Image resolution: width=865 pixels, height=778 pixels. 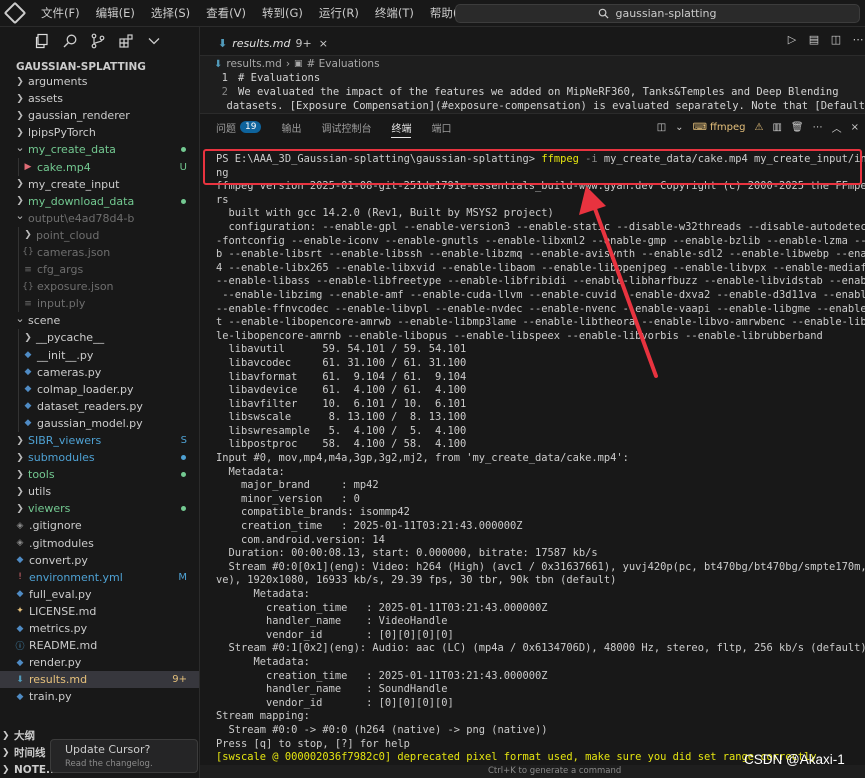 What do you see at coordinates (99, 560) in the screenshot?
I see `tree-item: ◆ convert.py` at bounding box center [99, 560].